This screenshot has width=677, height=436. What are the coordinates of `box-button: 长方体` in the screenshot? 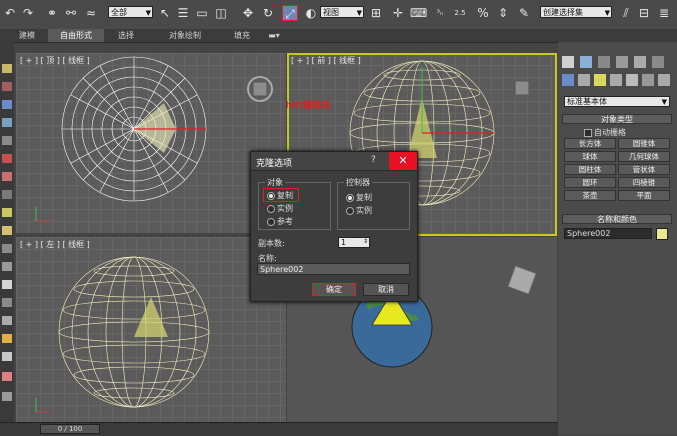 It's located at (590, 143).